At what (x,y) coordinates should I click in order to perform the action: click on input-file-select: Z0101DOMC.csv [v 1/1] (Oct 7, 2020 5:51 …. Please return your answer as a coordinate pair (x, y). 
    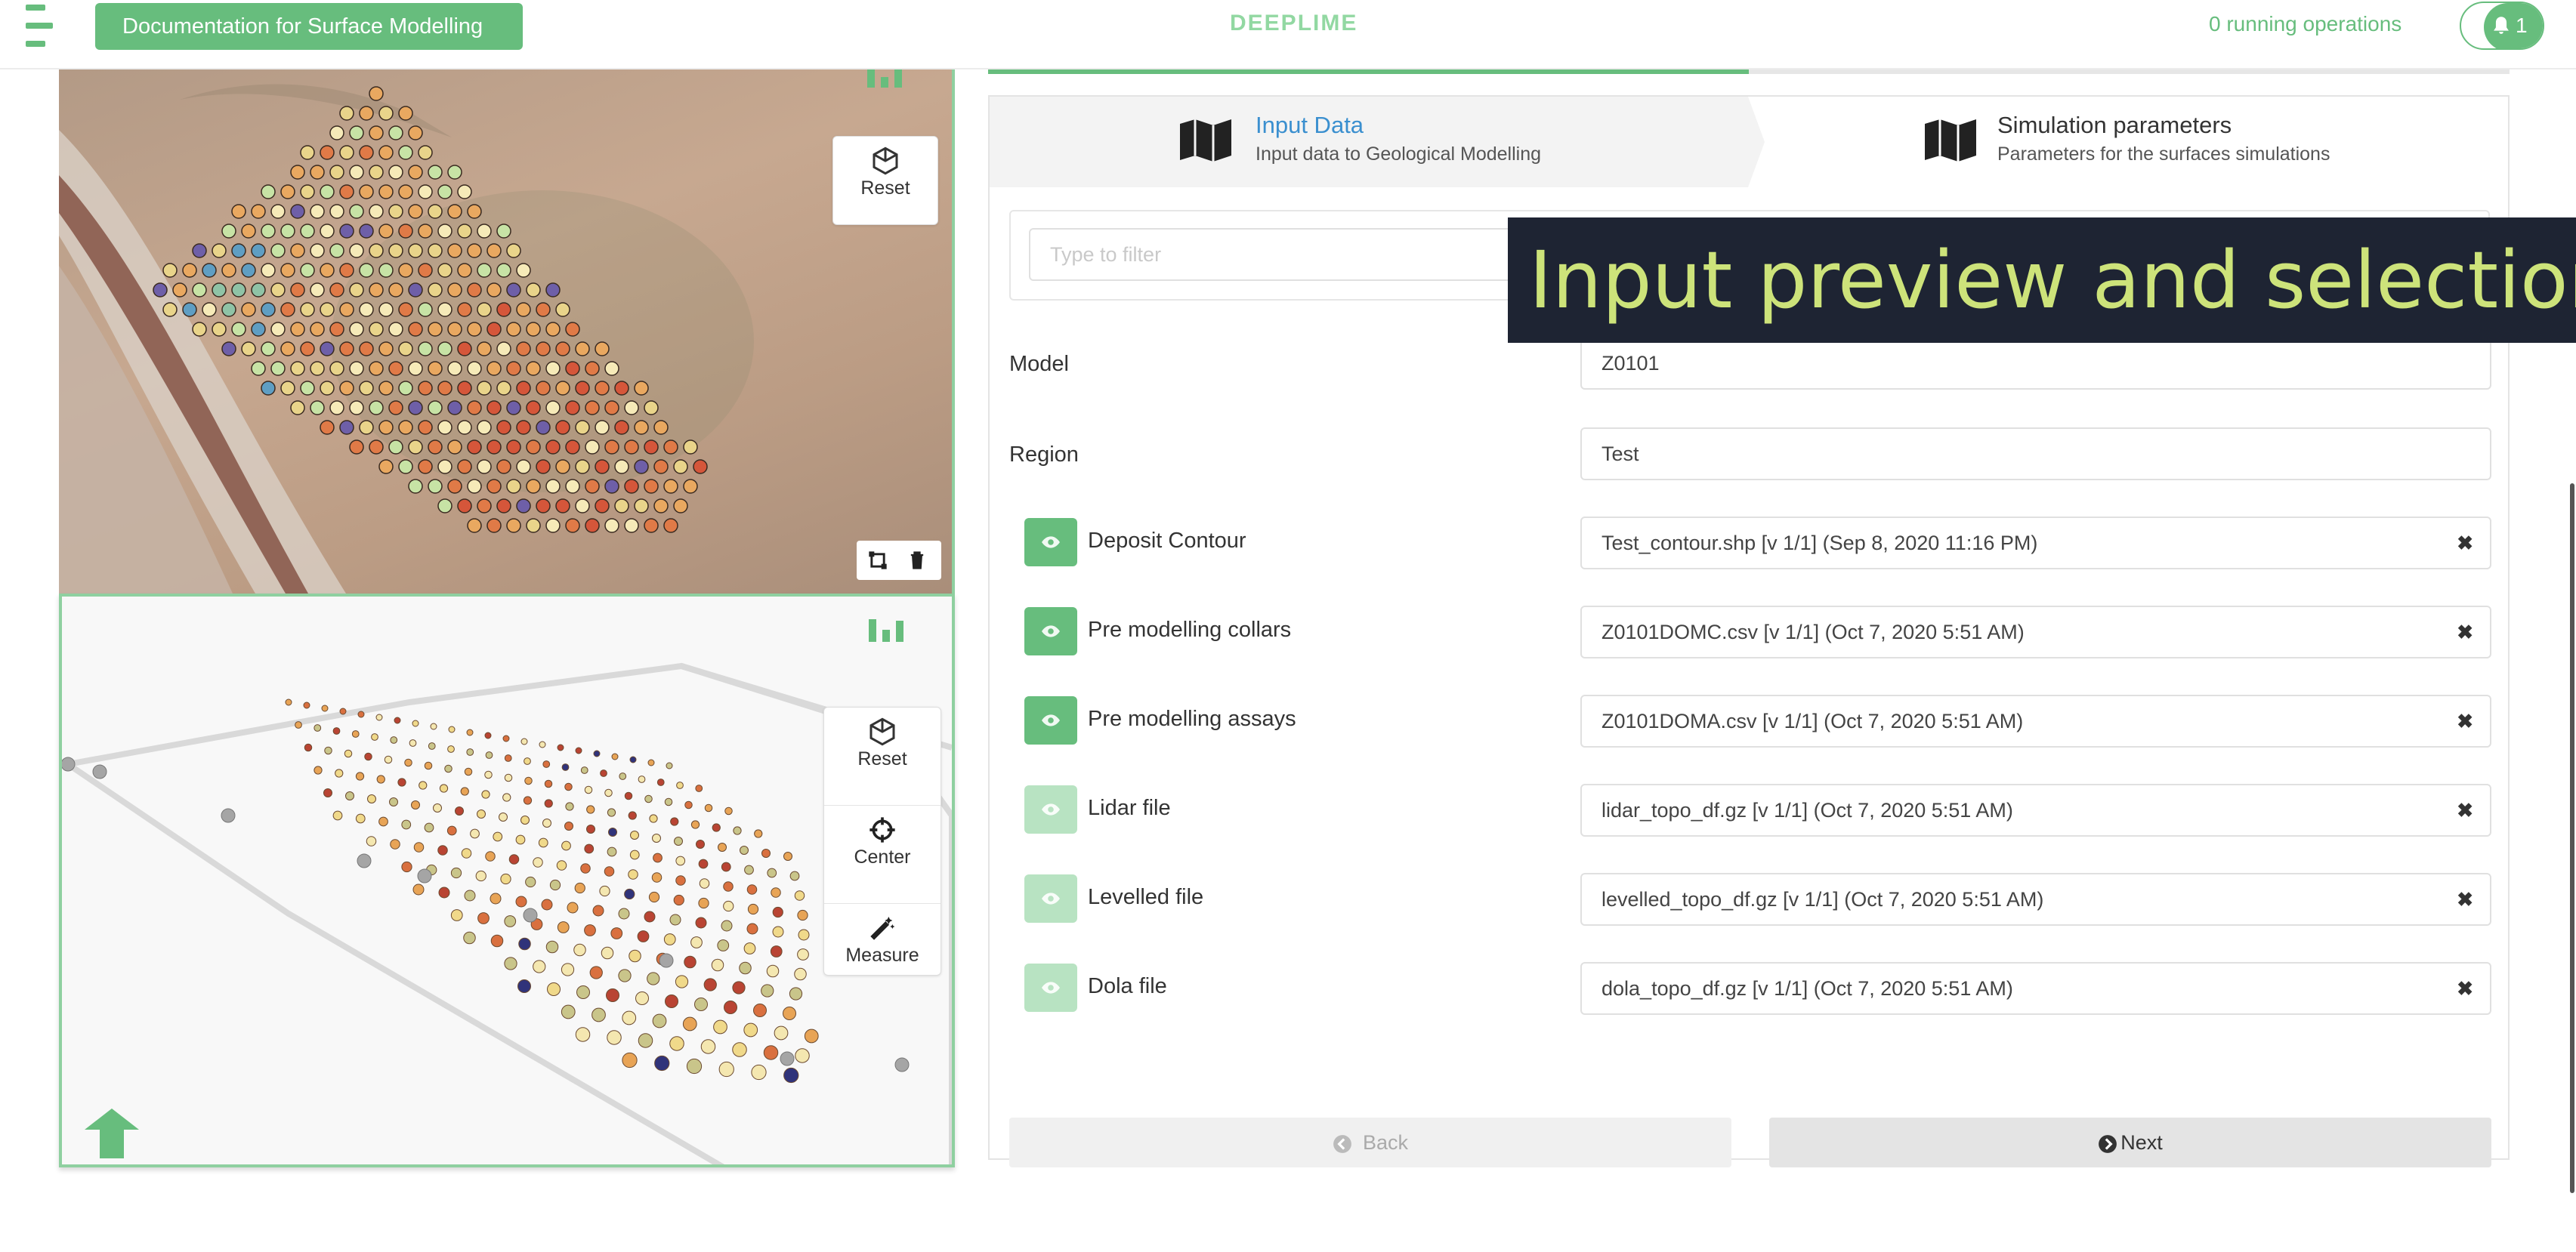
    Looking at the image, I should click on (2035, 632).